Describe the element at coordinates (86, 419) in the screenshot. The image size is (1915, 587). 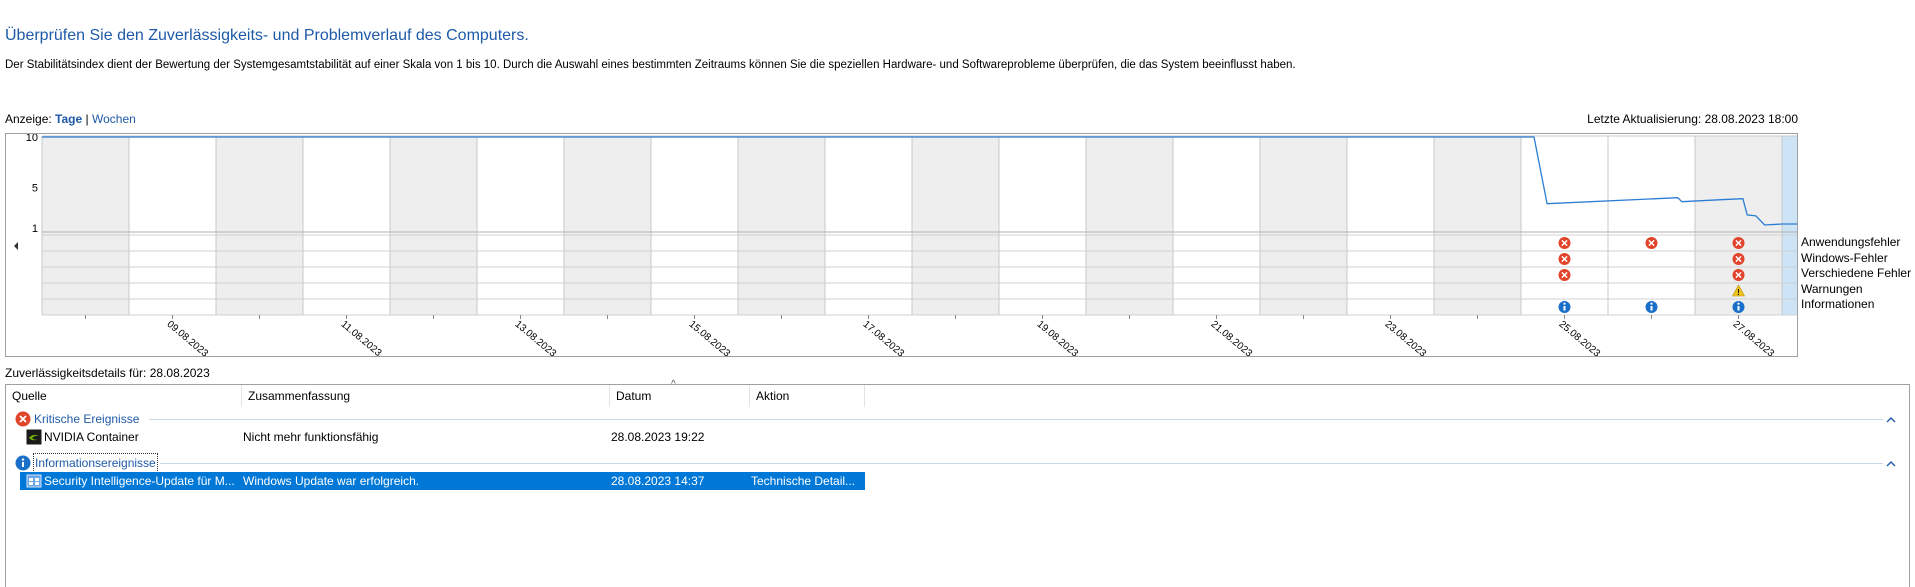
I see `group-critical-events: Kritische Ereignisse` at that location.